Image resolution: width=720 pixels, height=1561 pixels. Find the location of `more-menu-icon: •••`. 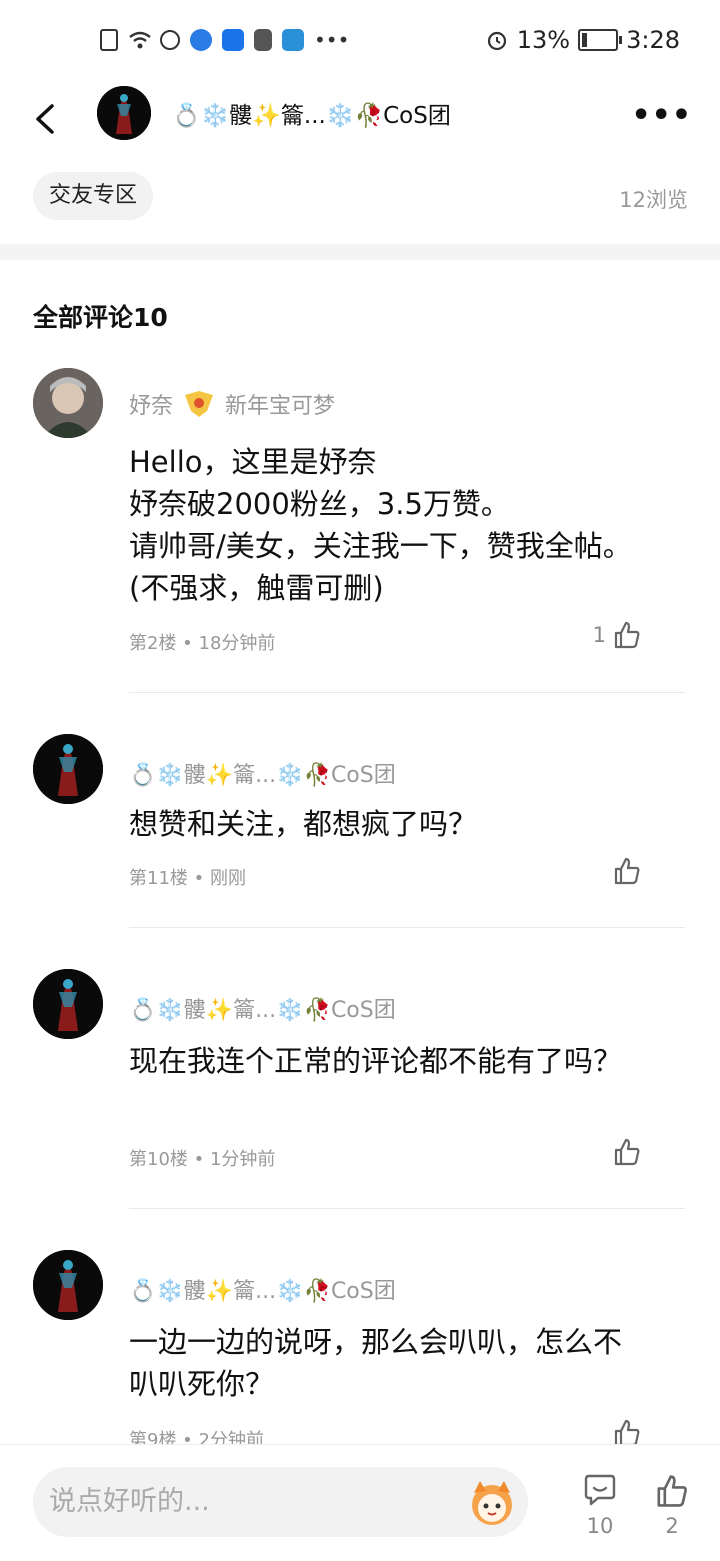

more-menu-icon: ••• is located at coordinates (661, 115).